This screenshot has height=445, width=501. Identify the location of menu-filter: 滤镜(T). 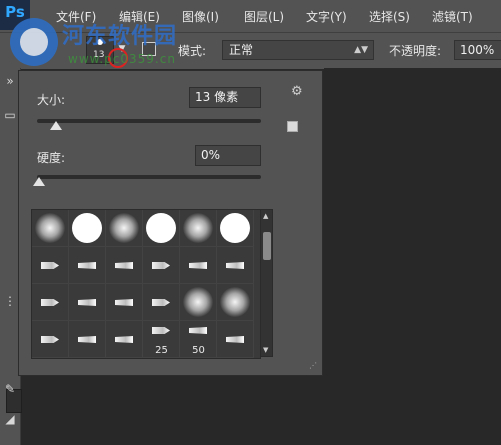
(452, 16).